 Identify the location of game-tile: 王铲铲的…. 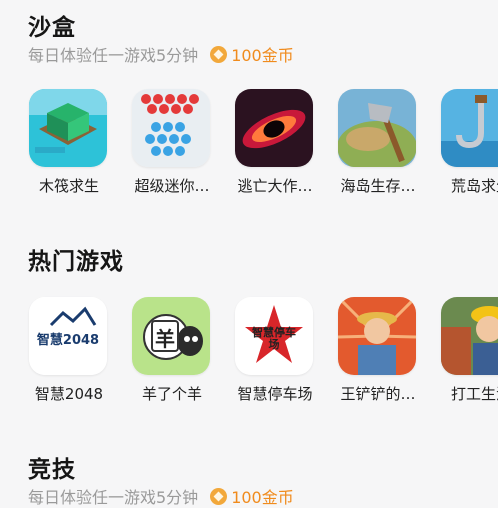
(380, 350).